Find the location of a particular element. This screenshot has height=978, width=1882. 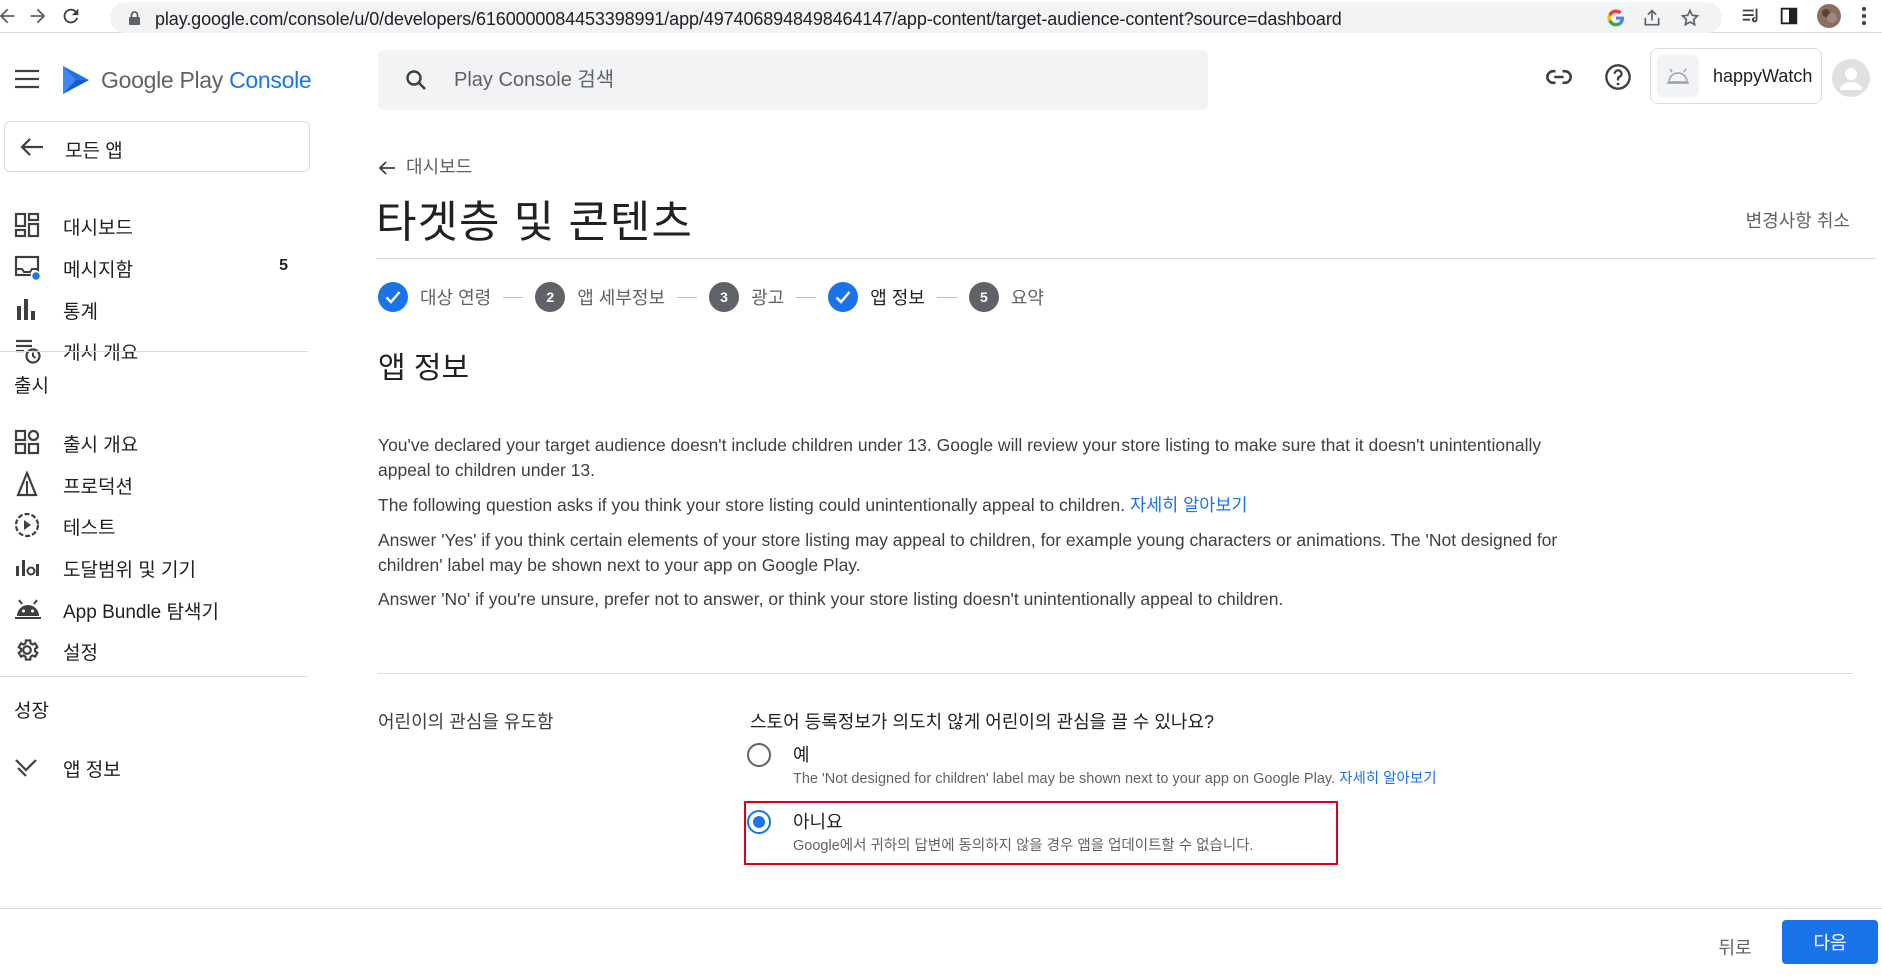

logo-text-main: Google Play is located at coordinates (165, 80).